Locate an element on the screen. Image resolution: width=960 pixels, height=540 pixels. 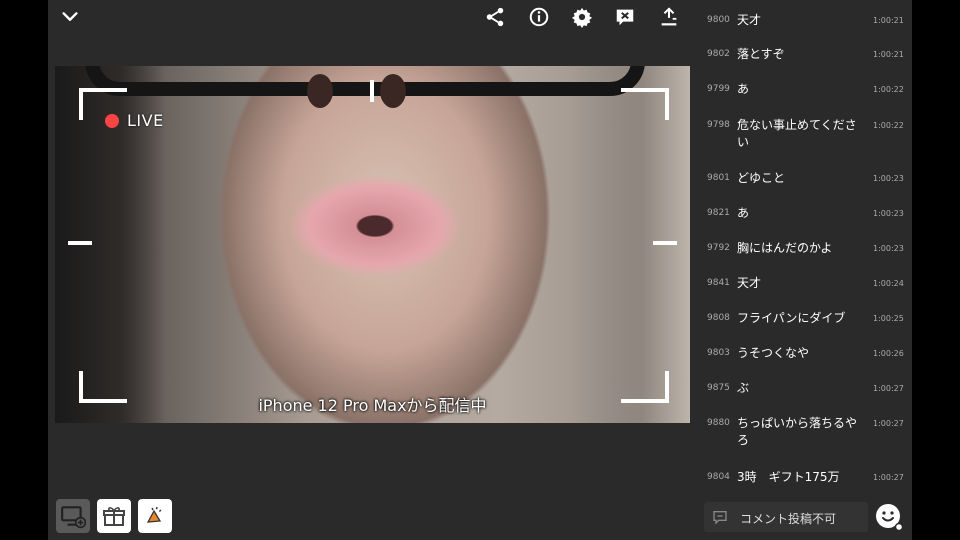
comment-text: 3時 ギフト175万 is located at coordinates (788, 477).